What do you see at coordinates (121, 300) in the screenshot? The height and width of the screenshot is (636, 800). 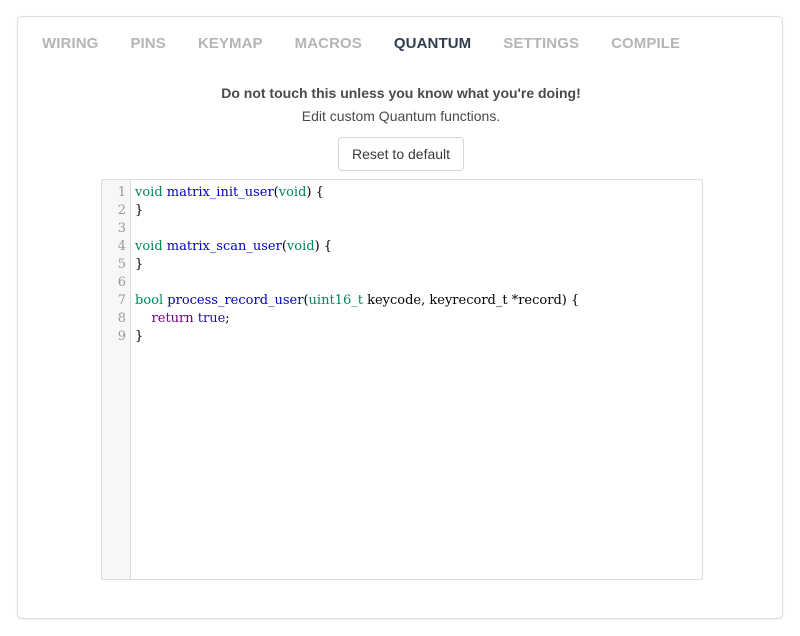 I see `line-number: 7` at bounding box center [121, 300].